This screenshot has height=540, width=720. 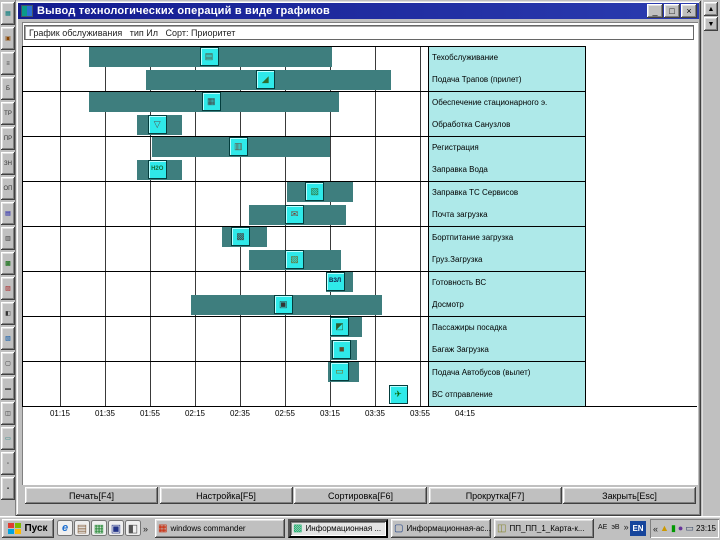 I want to click on legend-label: Досмотр, so click(x=448, y=305).